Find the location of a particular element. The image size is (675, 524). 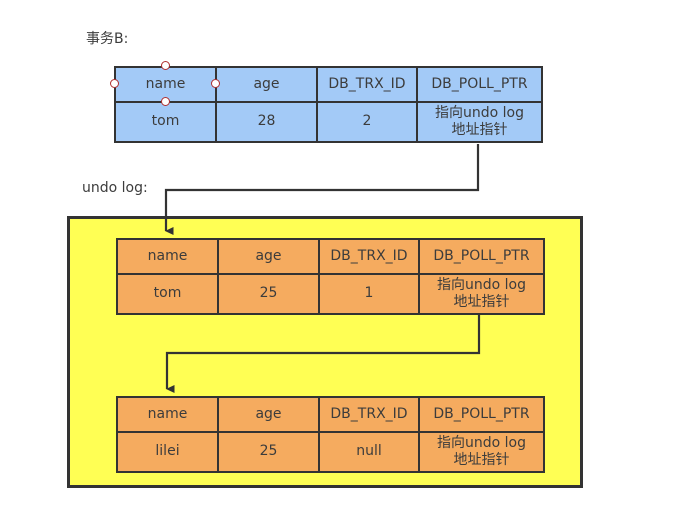

cell-trxid: 2 is located at coordinates (367, 122).